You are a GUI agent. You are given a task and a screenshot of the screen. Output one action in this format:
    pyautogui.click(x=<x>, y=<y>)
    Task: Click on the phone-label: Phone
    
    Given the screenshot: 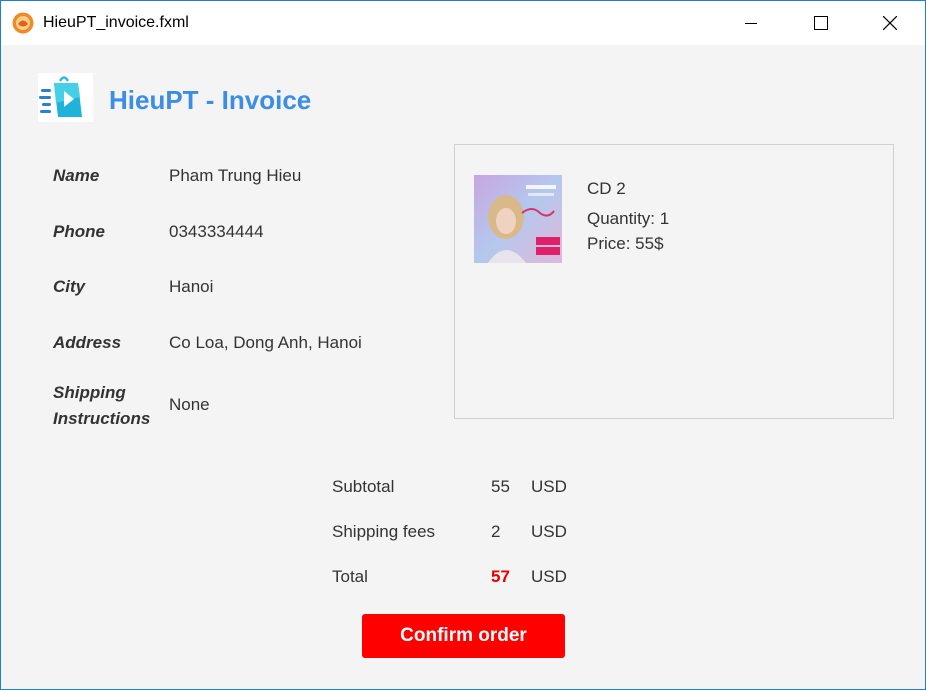 What is the action you would take?
    pyautogui.click(x=79, y=231)
    